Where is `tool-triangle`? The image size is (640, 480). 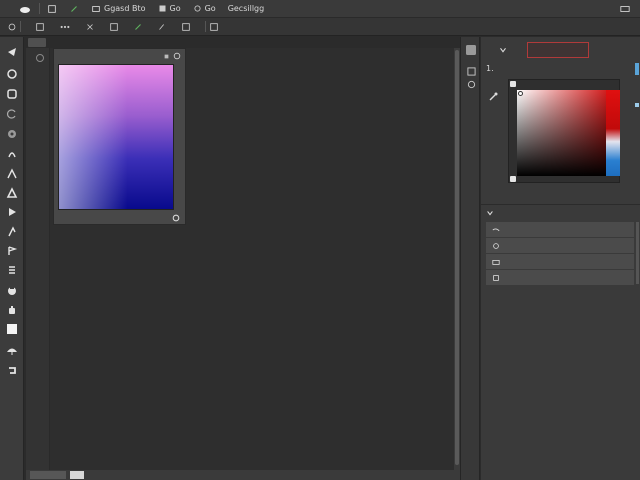 tool-triangle is located at coordinates (12, 193).